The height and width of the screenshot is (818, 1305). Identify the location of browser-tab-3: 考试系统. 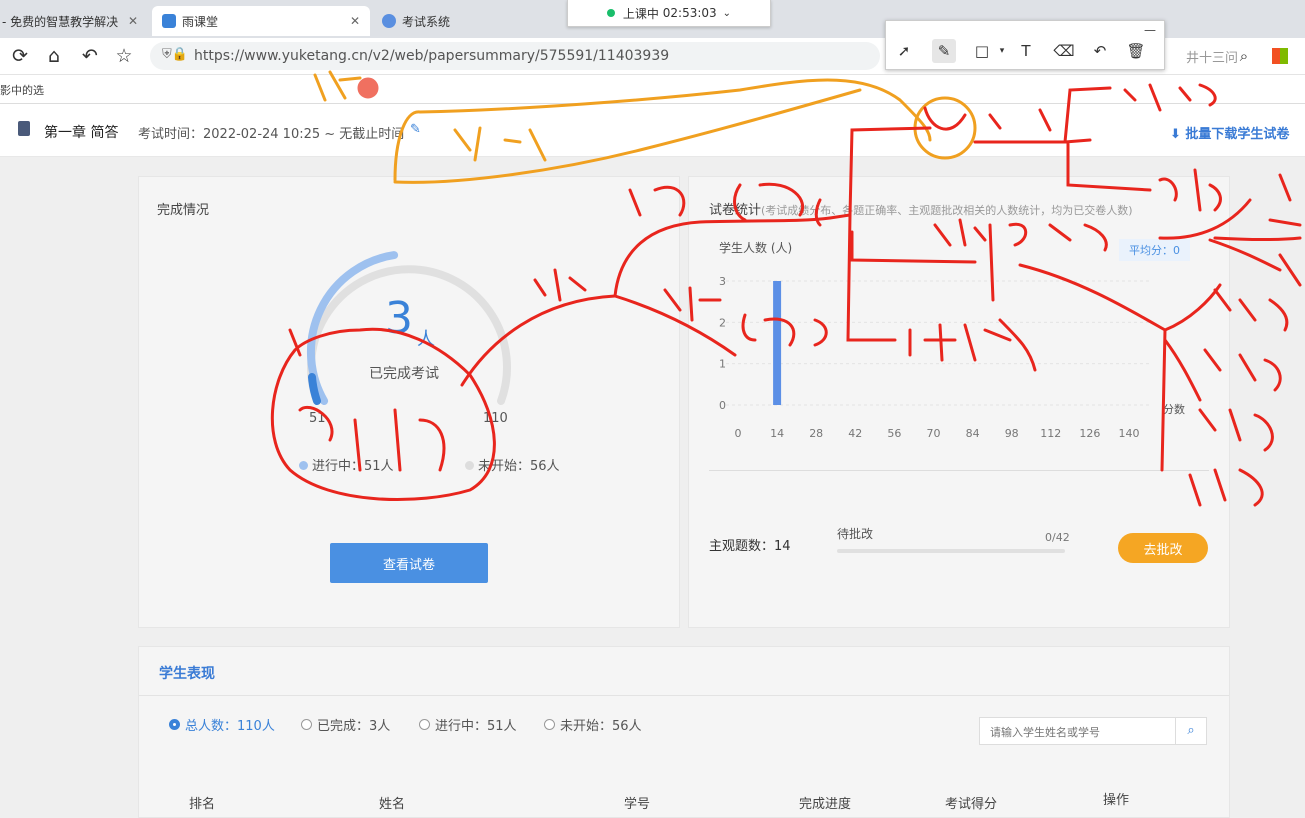
(467, 21).